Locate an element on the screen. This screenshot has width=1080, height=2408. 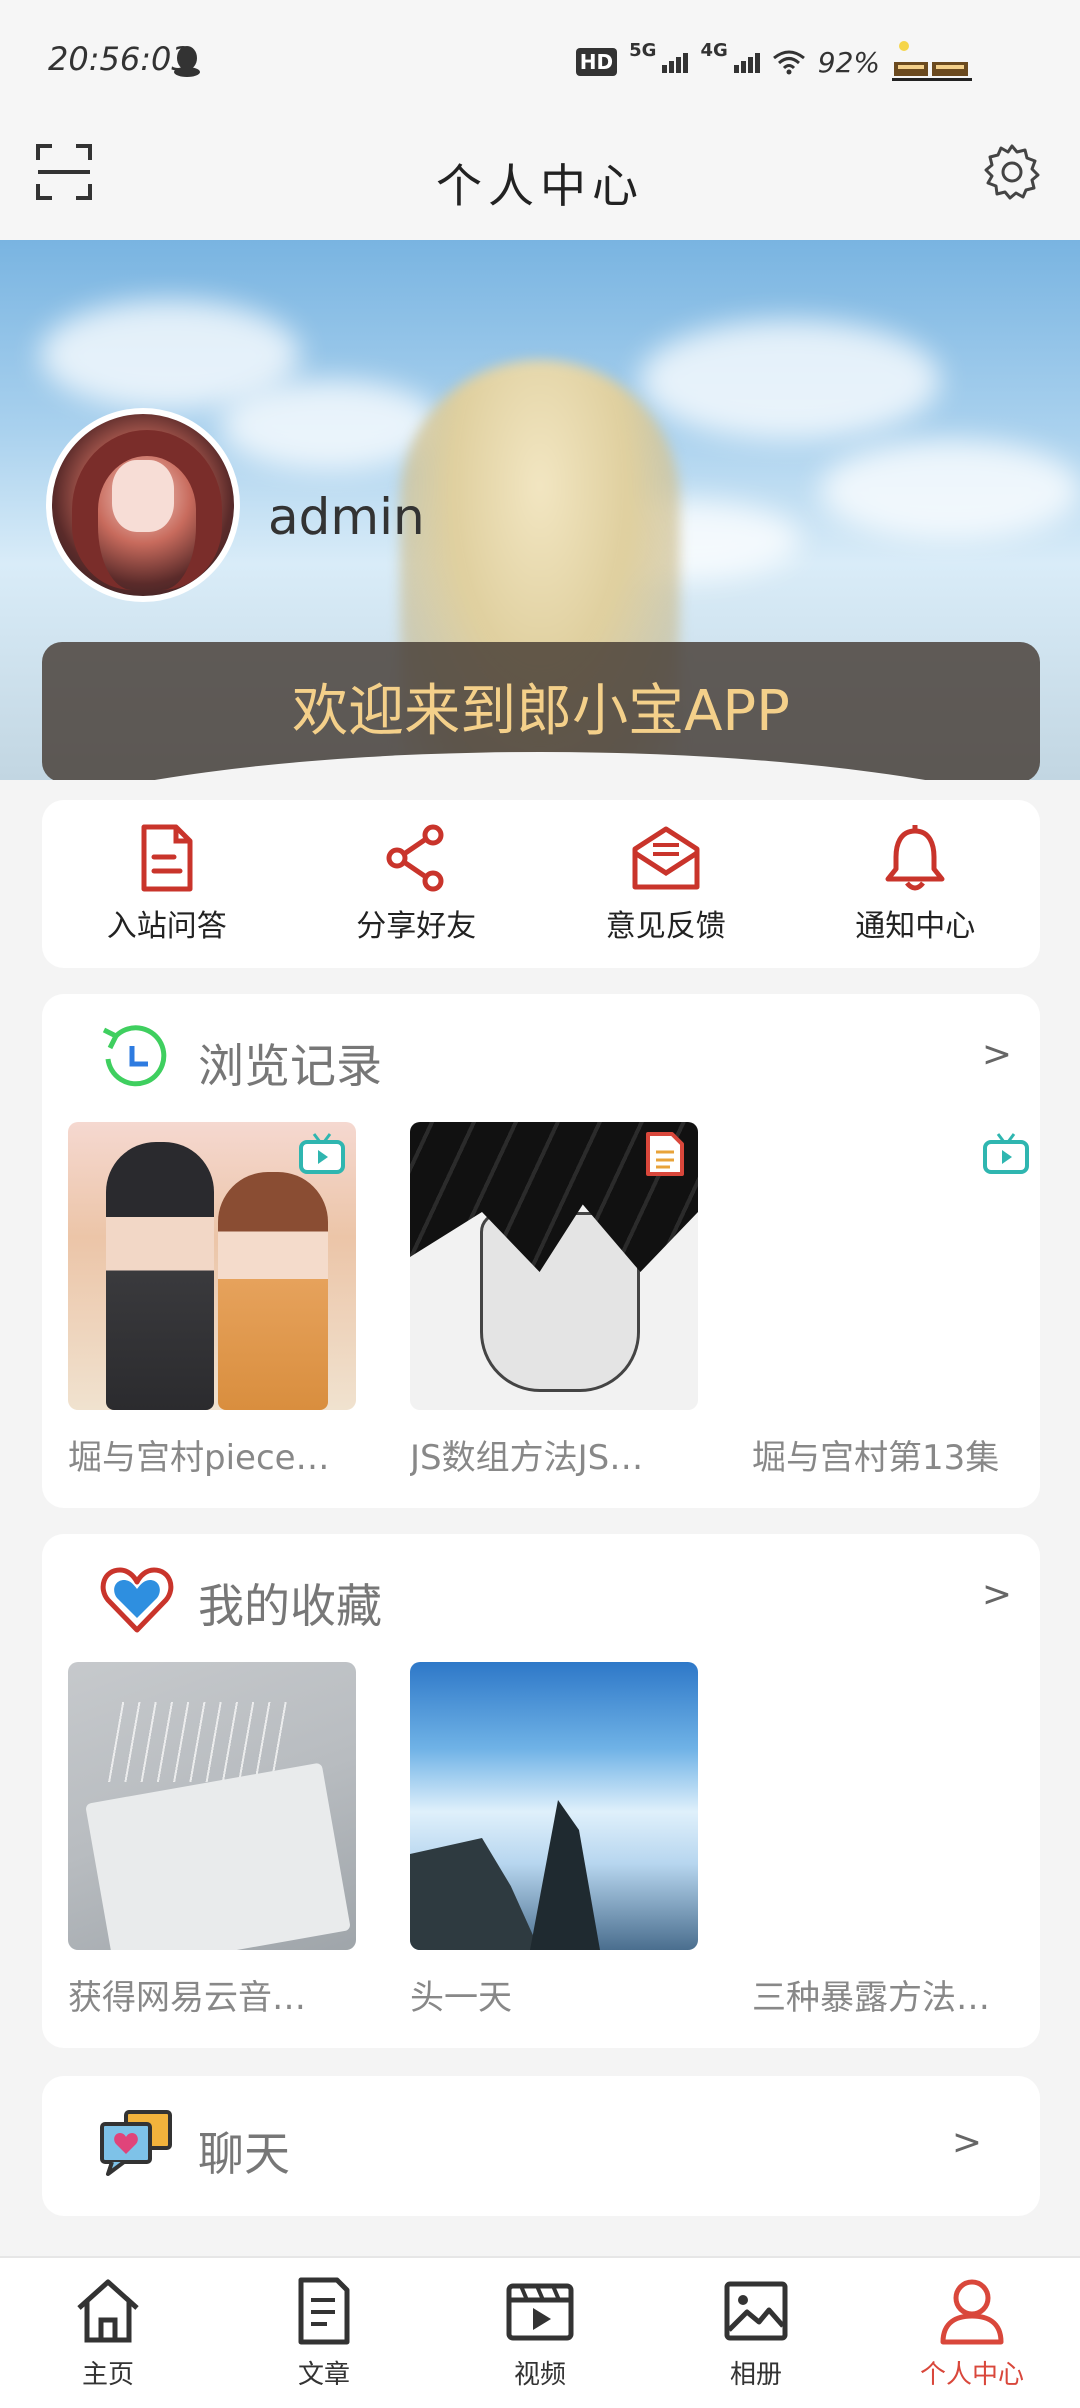
wifi-icon is located at coordinates (788, 62).